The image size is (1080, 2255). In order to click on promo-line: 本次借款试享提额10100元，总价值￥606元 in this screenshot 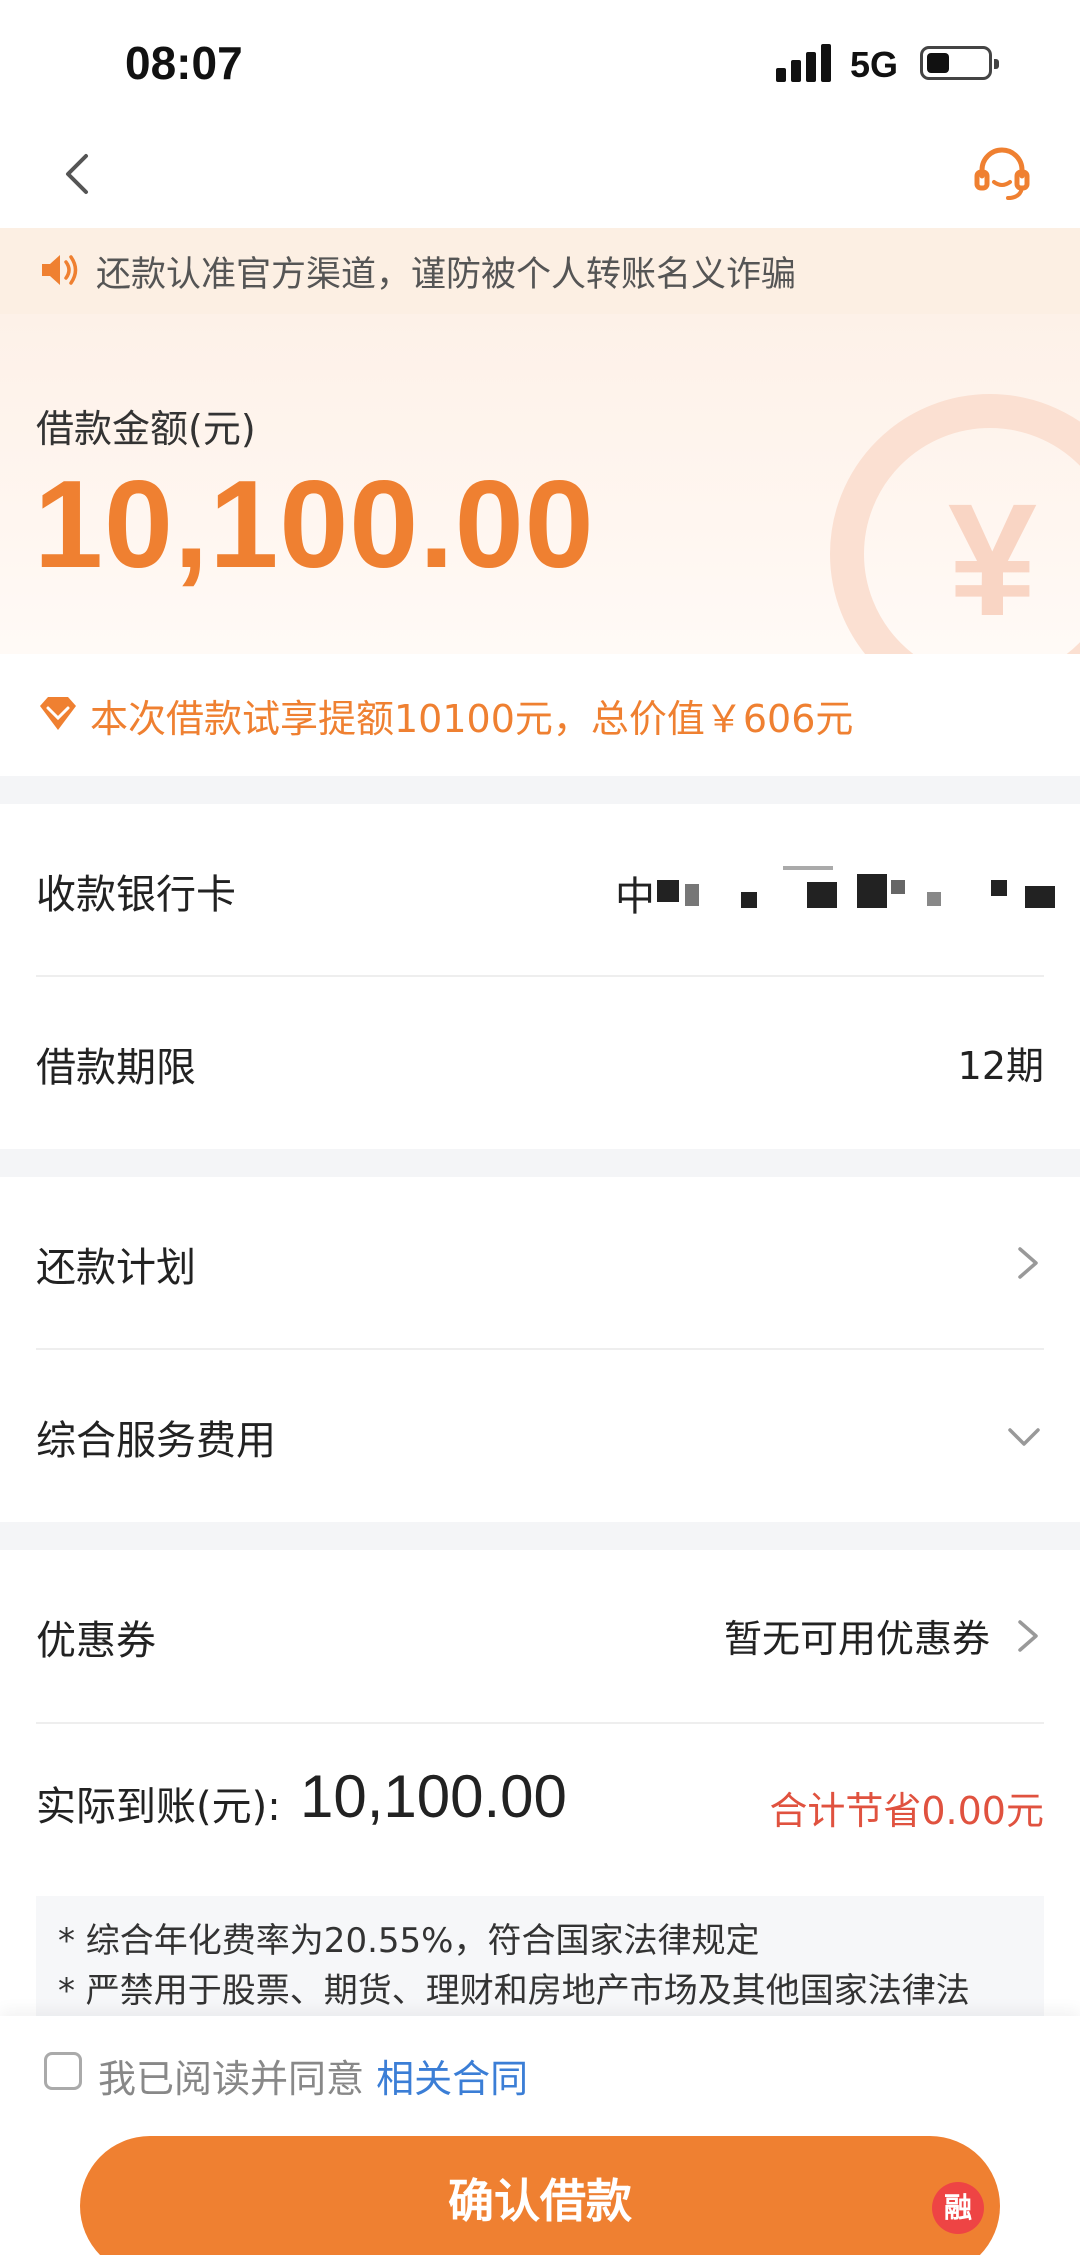, I will do `click(540, 714)`.